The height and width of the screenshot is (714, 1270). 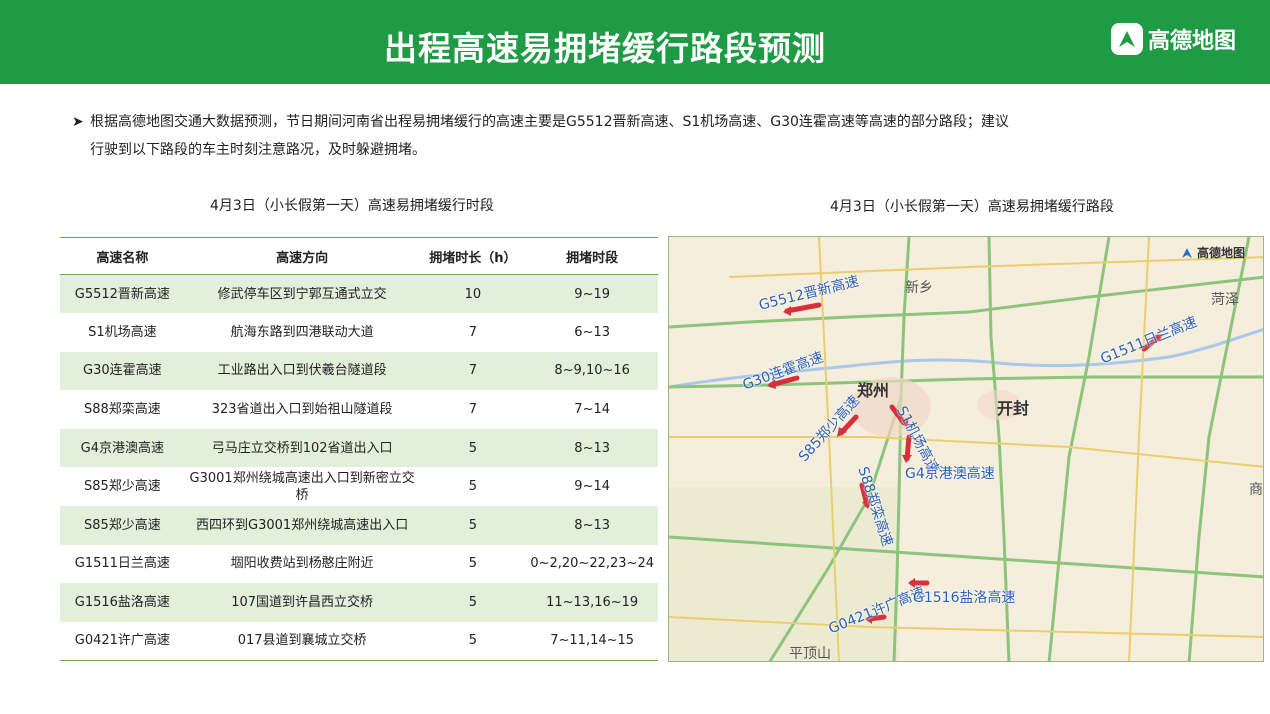 I want to click on brand: 高德地图, so click(x=1173, y=39).